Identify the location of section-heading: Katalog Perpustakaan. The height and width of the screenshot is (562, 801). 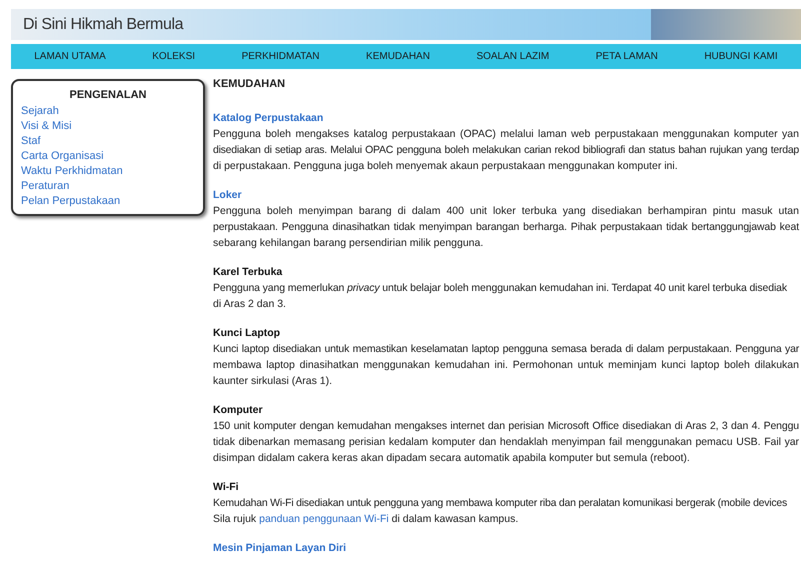
(268, 118).